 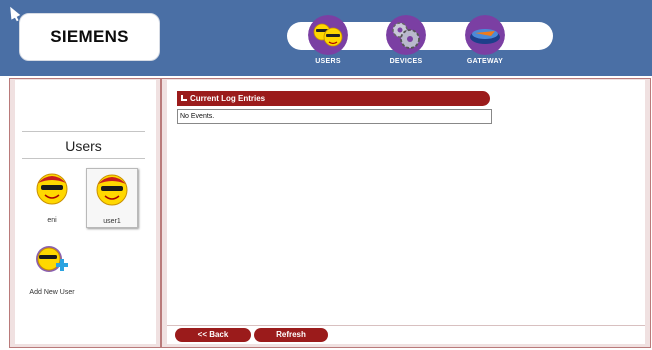 I want to click on users-heading: Users, so click(x=83, y=145).